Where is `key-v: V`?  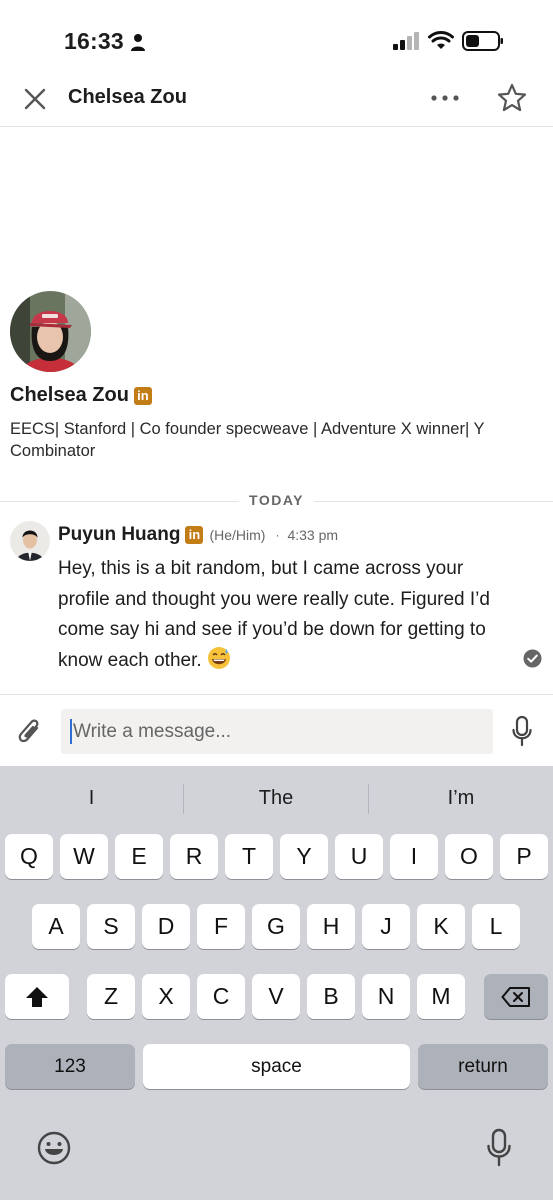
key-v: V is located at coordinates (276, 996).